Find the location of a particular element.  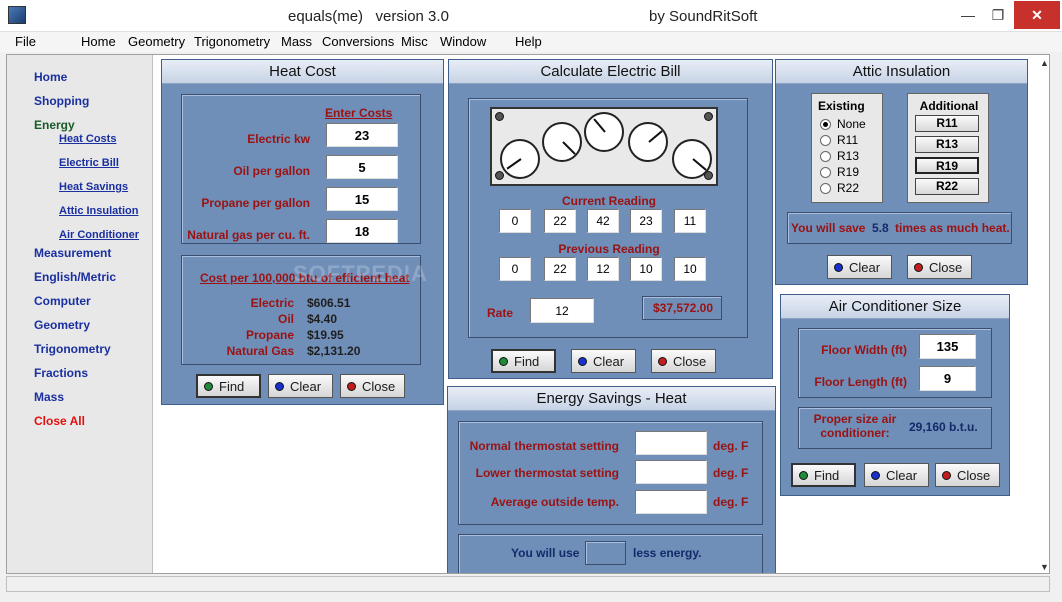

use-prefix: You will use is located at coordinates (545, 553).